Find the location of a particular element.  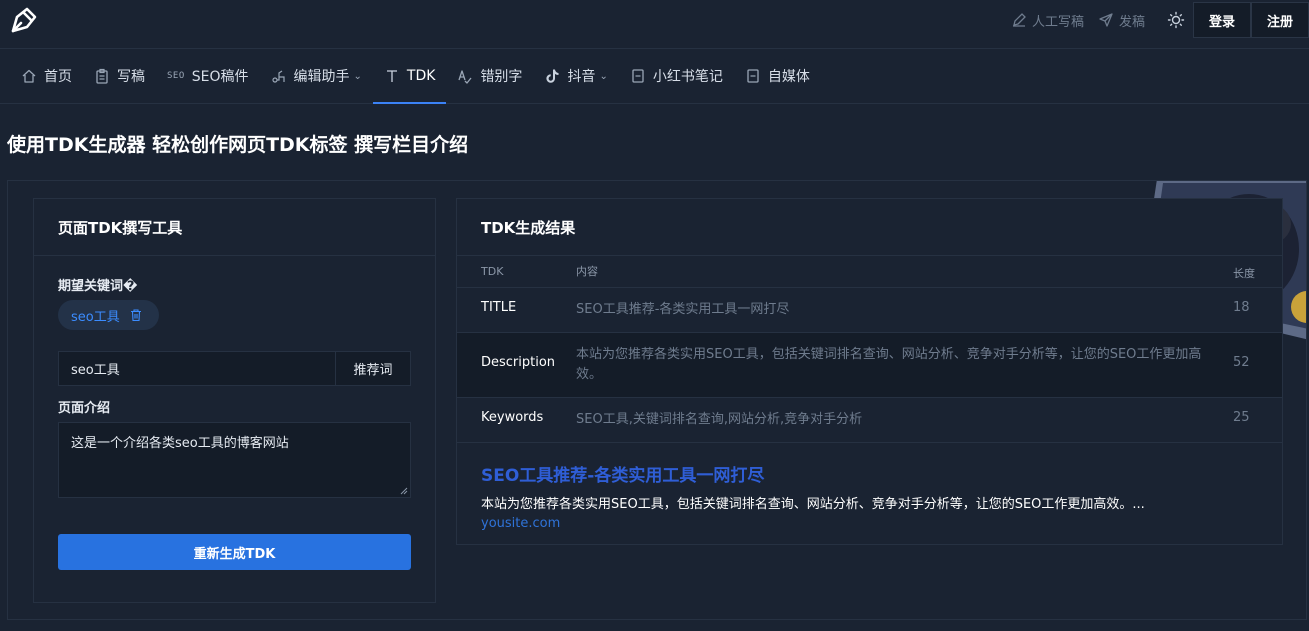

row-tdk: TITLE is located at coordinates (499, 307).